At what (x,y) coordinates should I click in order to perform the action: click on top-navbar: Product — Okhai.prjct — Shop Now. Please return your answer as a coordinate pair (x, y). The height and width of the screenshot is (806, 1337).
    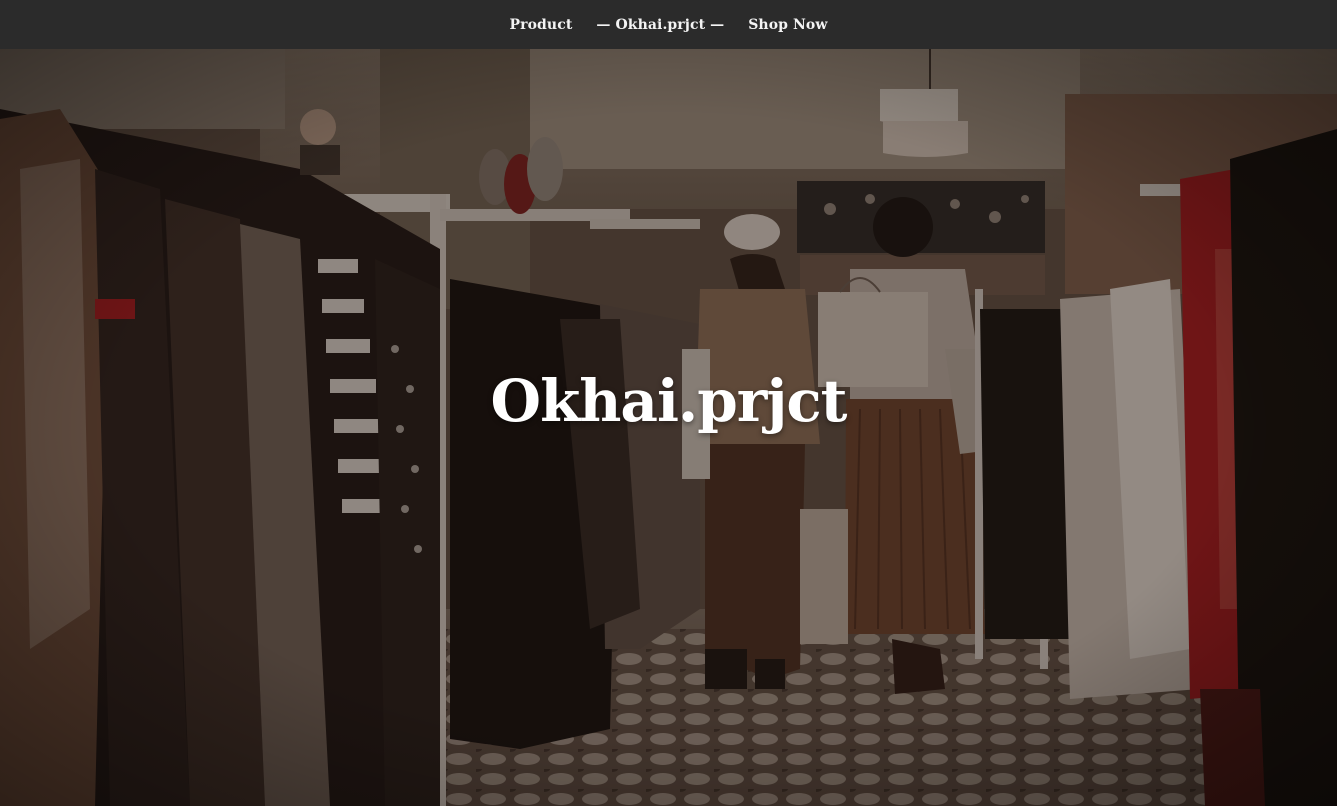
    Looking at the image, I should click on (668, 24).